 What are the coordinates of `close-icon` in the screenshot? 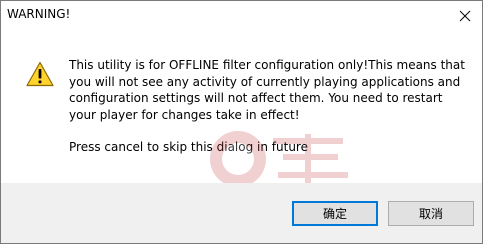 It's located at (465, 16).